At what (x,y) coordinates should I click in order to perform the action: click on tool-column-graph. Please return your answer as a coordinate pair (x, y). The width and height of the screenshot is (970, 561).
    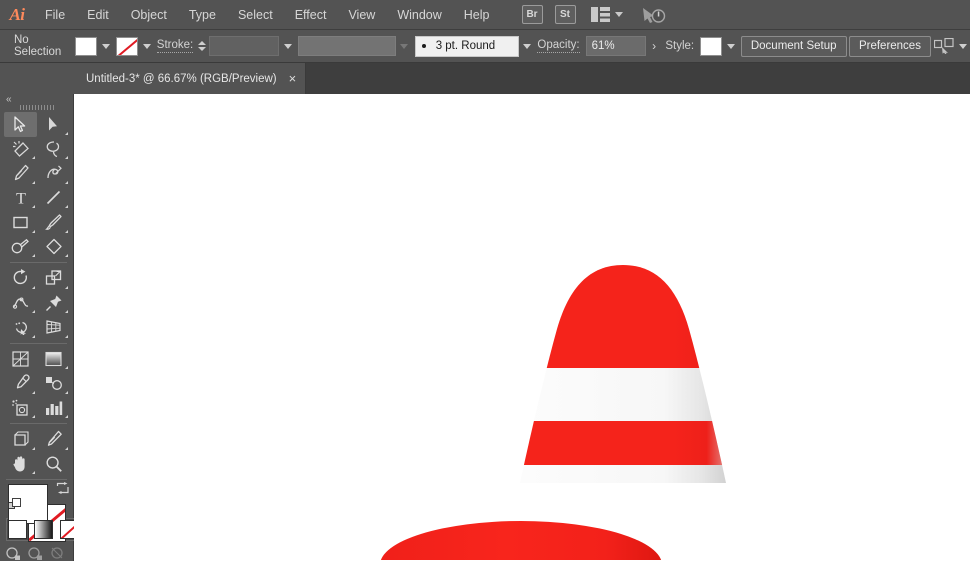
    Looking at the image, I should click on (53, 408).